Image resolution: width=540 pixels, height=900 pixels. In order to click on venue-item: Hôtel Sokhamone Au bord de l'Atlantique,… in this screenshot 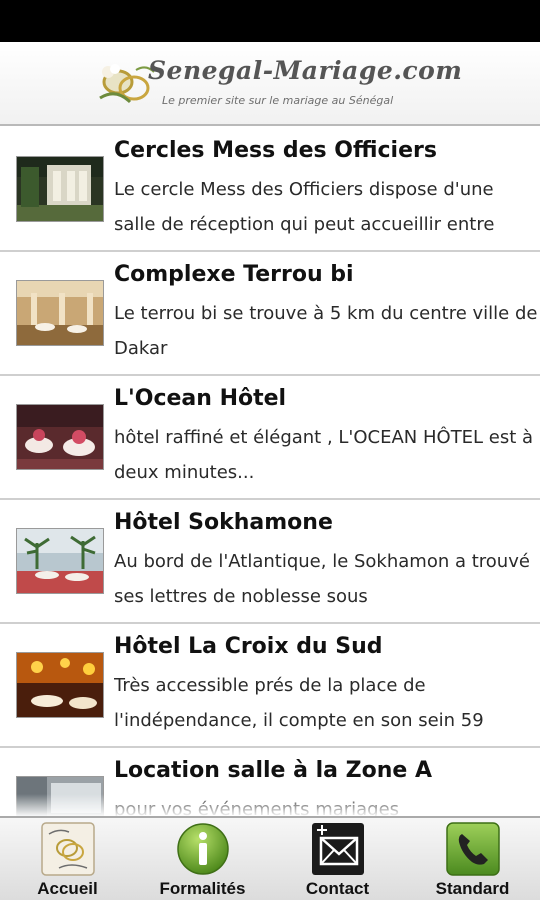, I will do `click(270, 562)`.